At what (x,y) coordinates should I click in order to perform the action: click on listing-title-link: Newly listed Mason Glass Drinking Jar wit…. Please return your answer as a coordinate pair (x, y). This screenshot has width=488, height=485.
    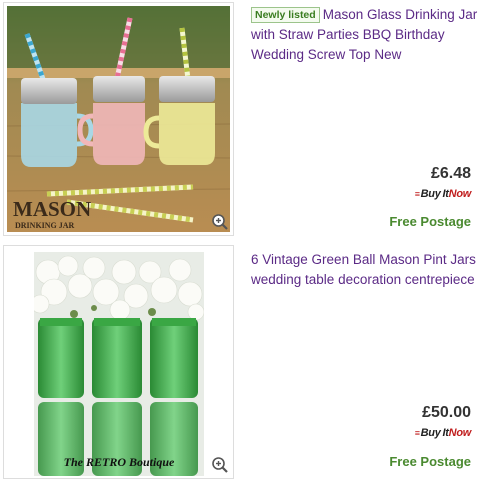
    Looking at the image, I should click on (367, 35).